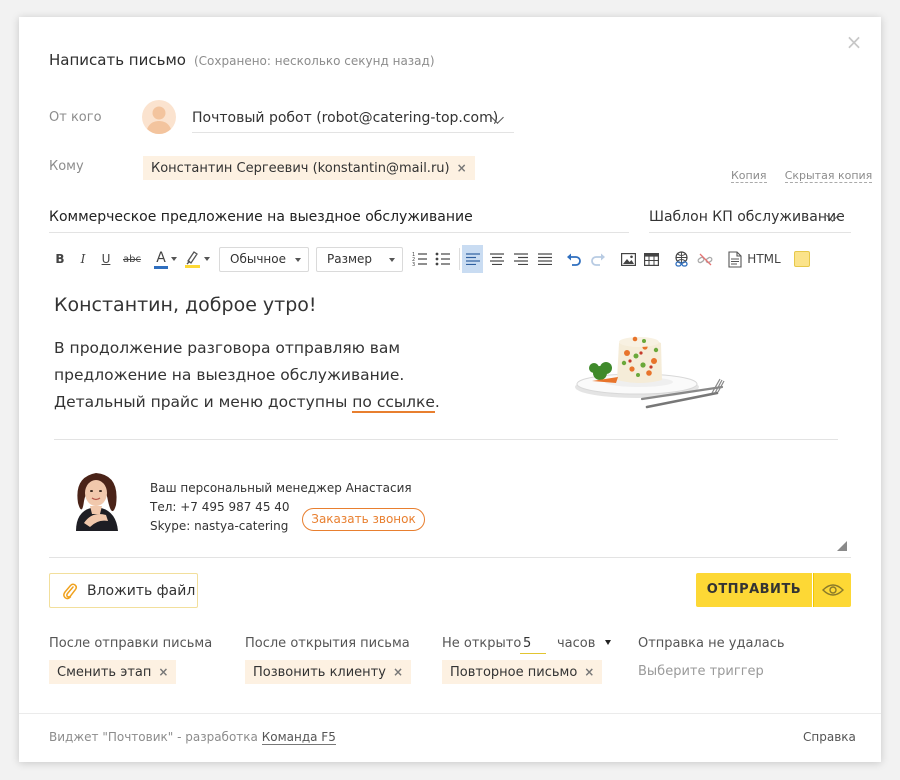  What do you see at coordinates (711, 643) in the screenshot?
I see `trigger-header-send-failed: Отправка не удалась` at bounding box center [711, 643].